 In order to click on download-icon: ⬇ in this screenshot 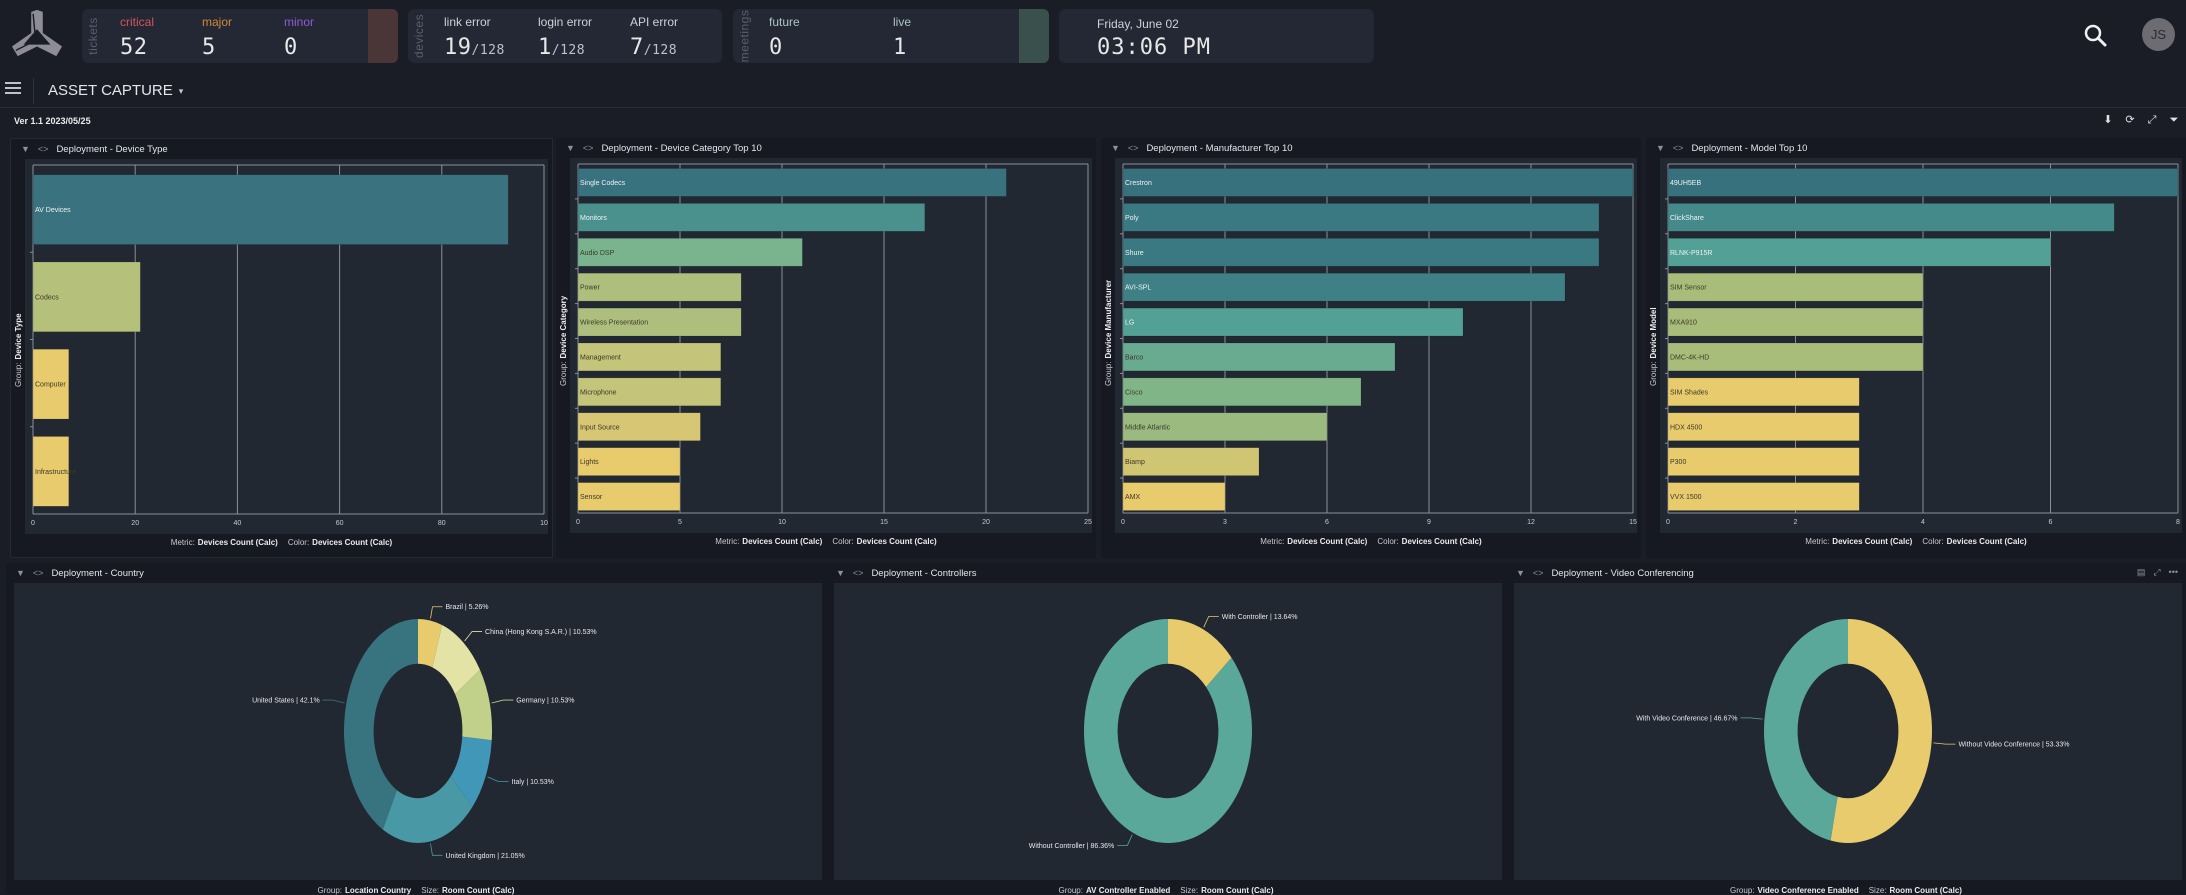, I will do `click(2108, 120)`.